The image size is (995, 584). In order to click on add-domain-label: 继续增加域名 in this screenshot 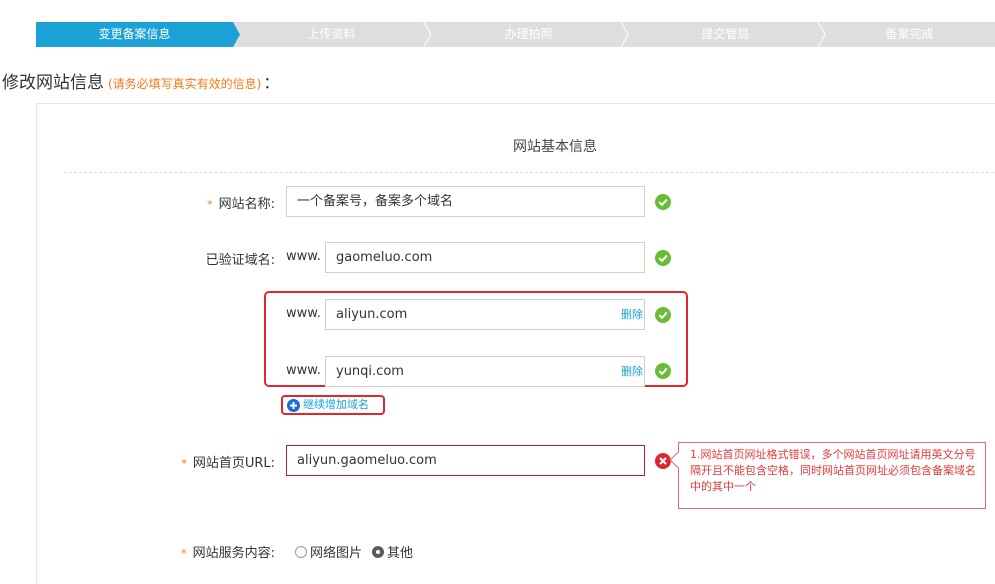, I will do `click(336, 404)`.